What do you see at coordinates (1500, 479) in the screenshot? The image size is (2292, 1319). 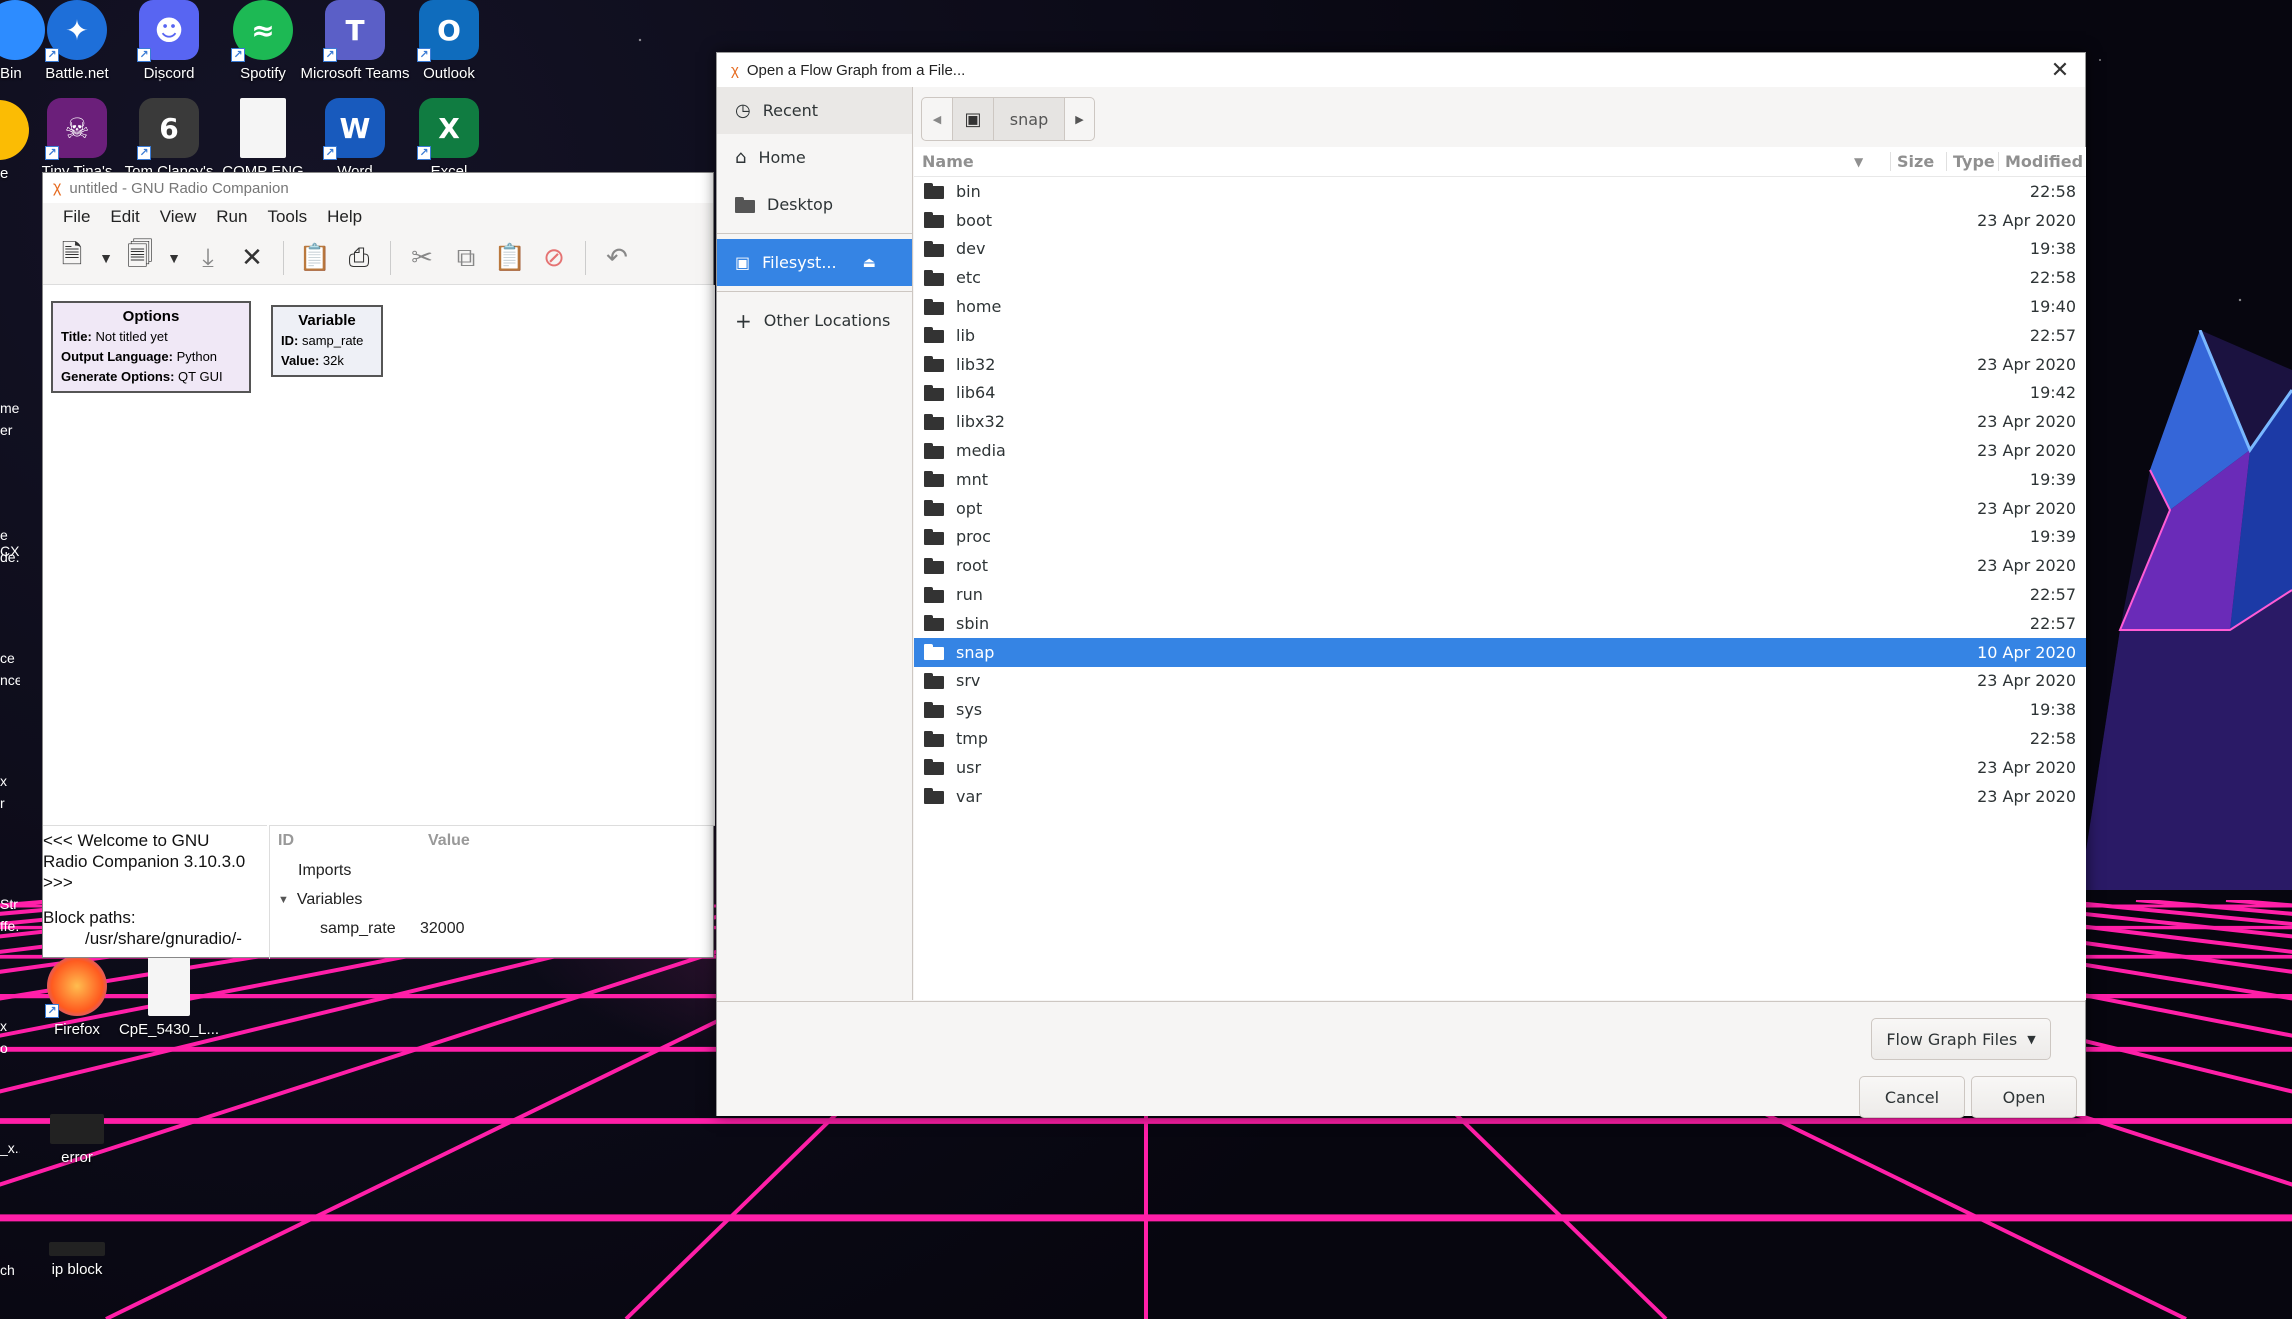 I see `file-row: mnt 19:39` at bounding box center [1500, 479].